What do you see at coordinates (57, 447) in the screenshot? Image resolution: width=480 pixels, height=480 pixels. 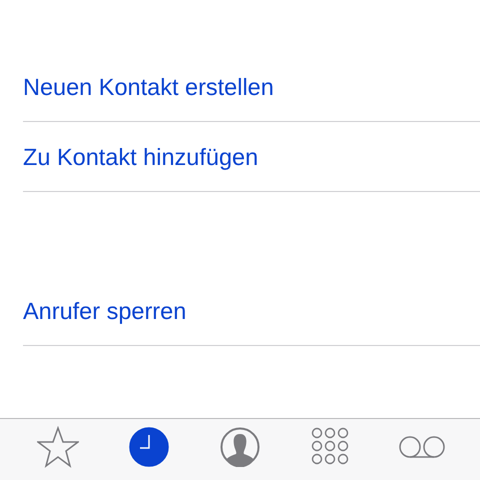 I see `star-icon` at bounding box center [57, 447].